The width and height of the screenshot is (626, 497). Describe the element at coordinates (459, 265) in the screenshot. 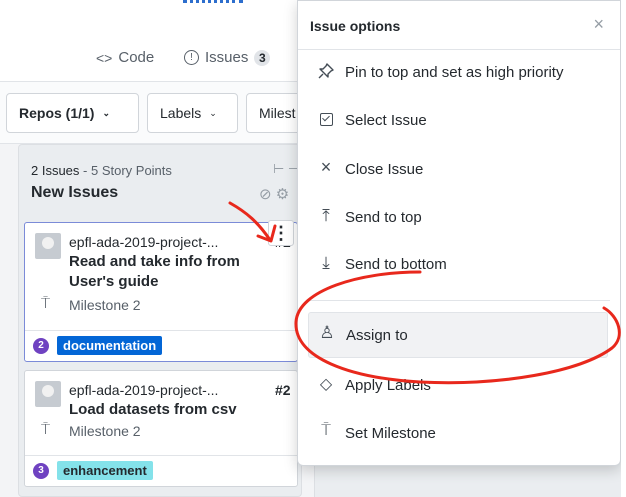

I see `menu-item-send-to-bottom: ⤓ Send to bottom` at that location.